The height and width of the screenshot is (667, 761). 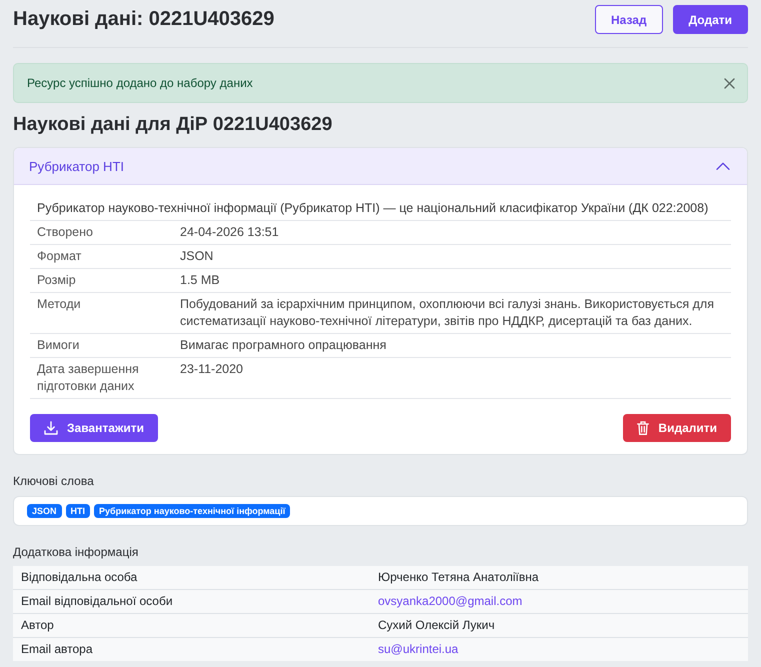 What do you see at coordinates (559, 626) in the screenshot?
I see `info-value: Сухий Олексій Лукич` at bounding box center [559, 626].